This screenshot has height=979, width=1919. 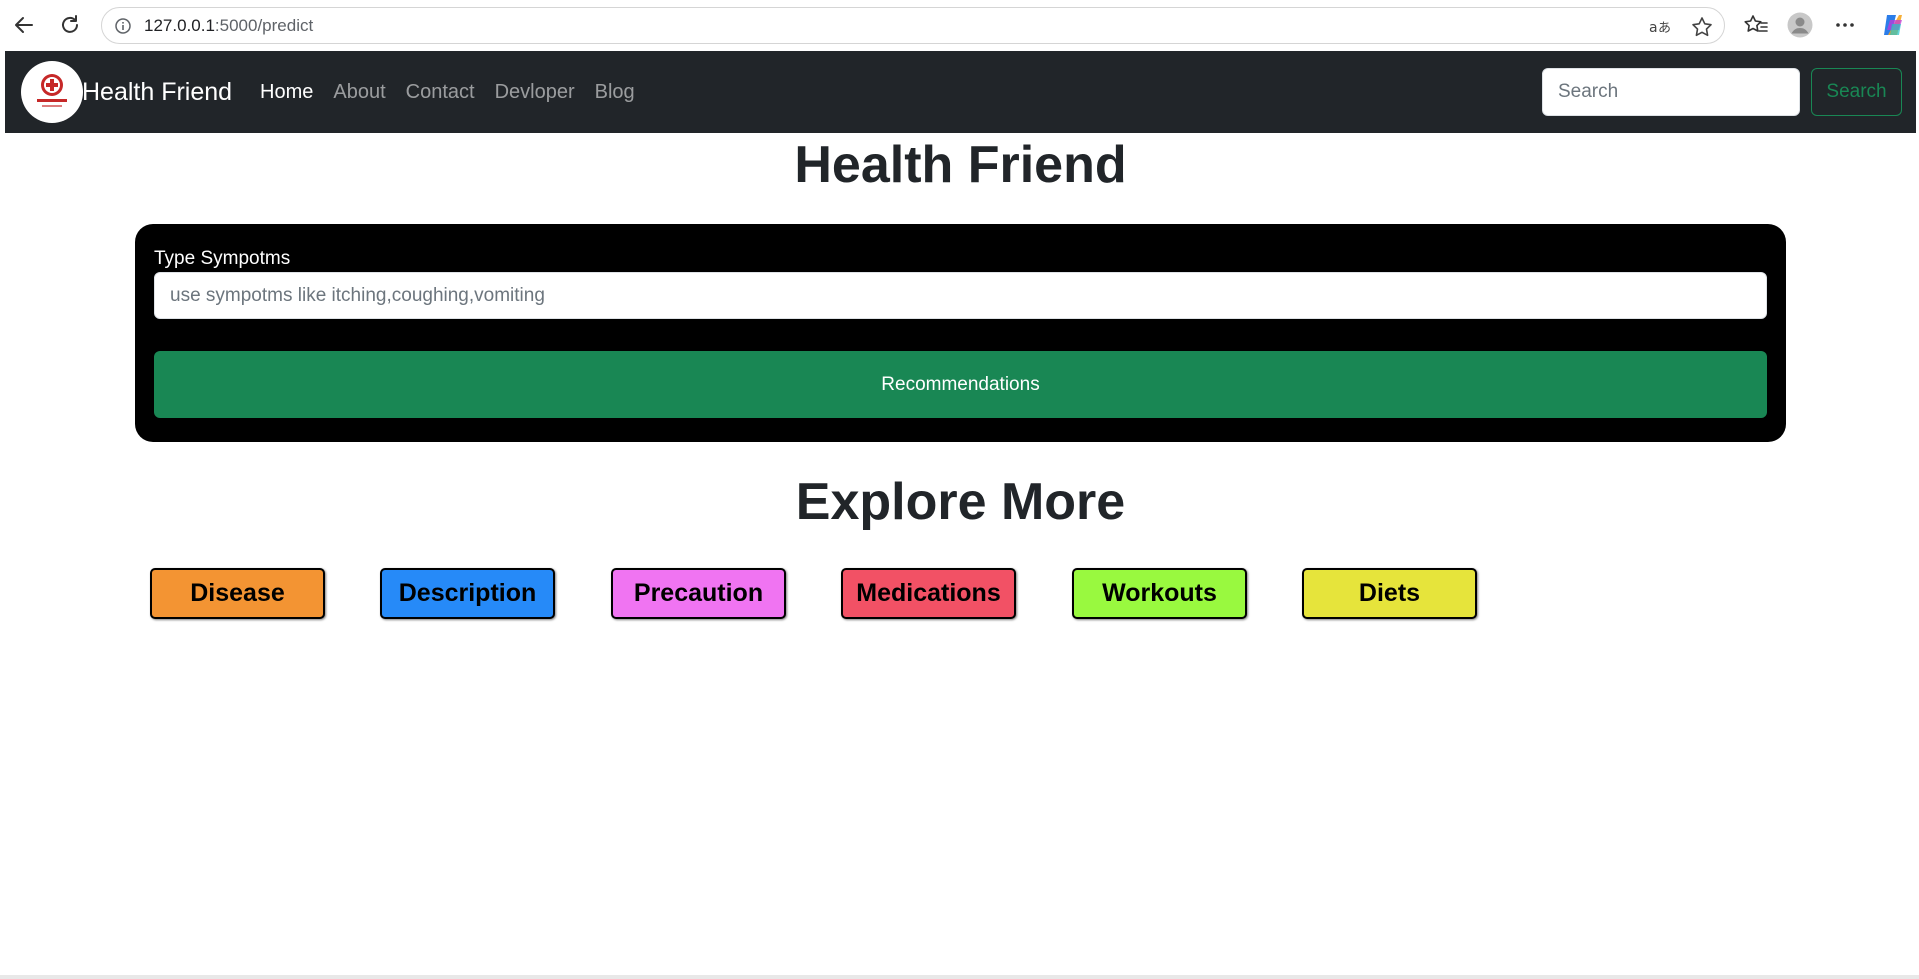 I want to click on search-button: Search, so click(x=1856, y=92).